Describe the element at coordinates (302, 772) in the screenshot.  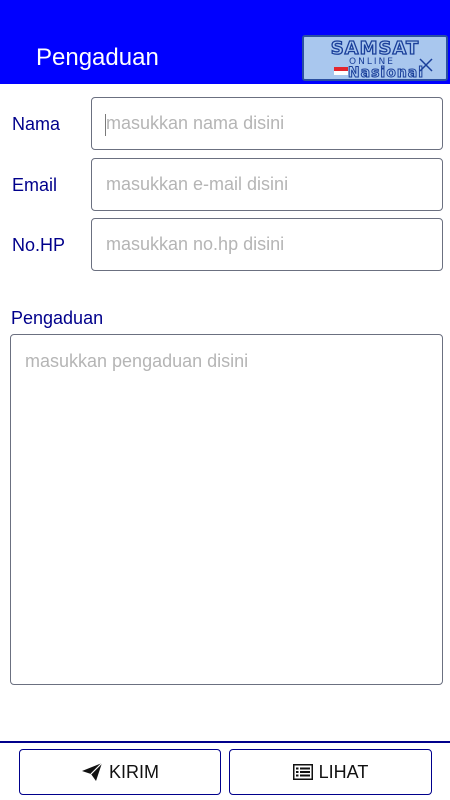
I see `list-icon` at that location.